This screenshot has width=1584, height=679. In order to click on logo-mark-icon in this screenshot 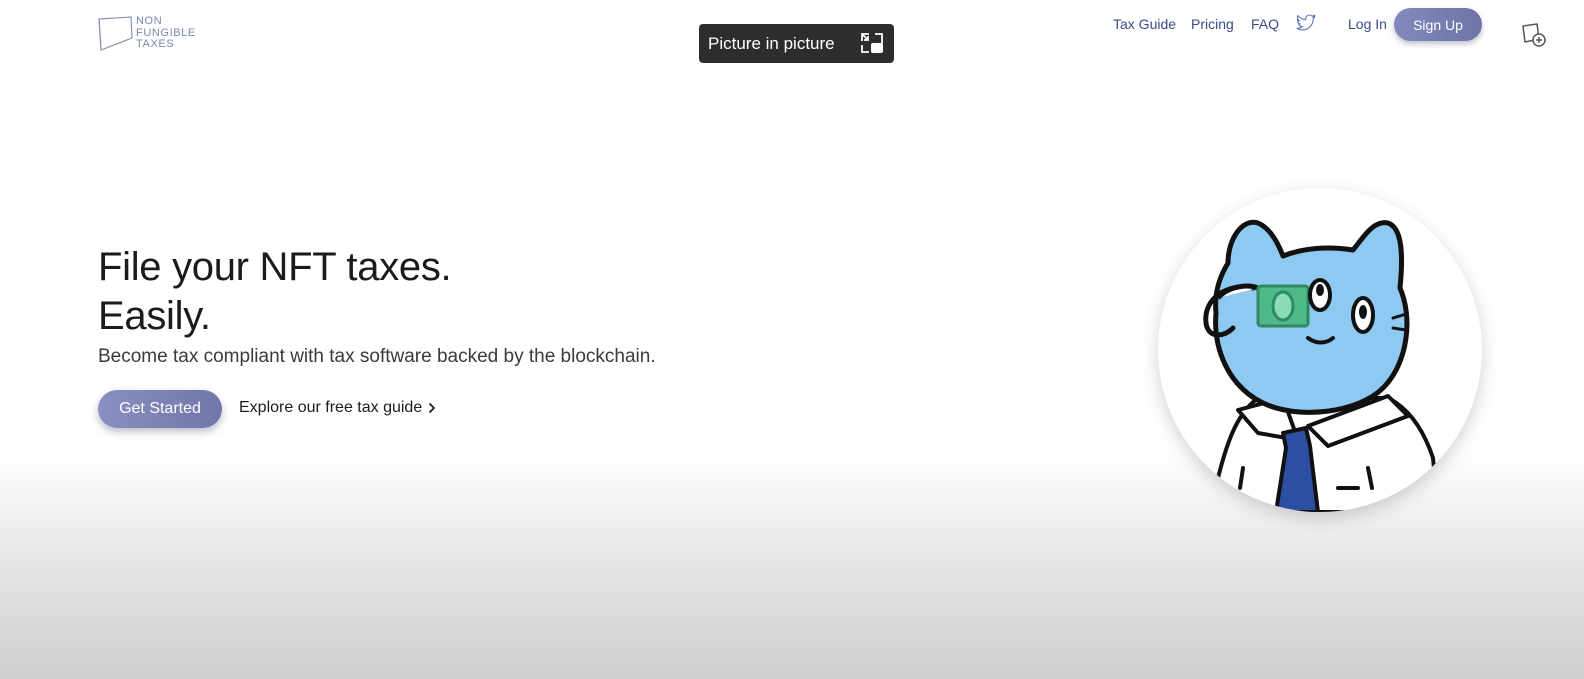, I will do `click(115, 33)`.